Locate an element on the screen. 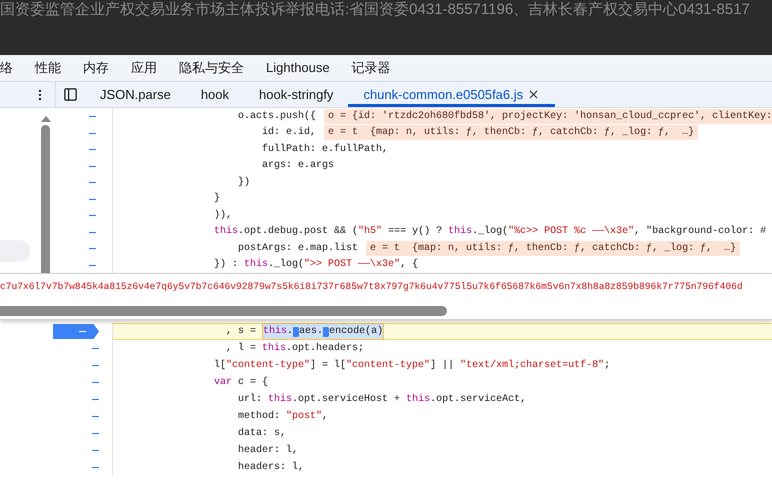 This screenshot has width=772, height=481. editor-tab: hook-stringfy is located at coordinates (296, 94).